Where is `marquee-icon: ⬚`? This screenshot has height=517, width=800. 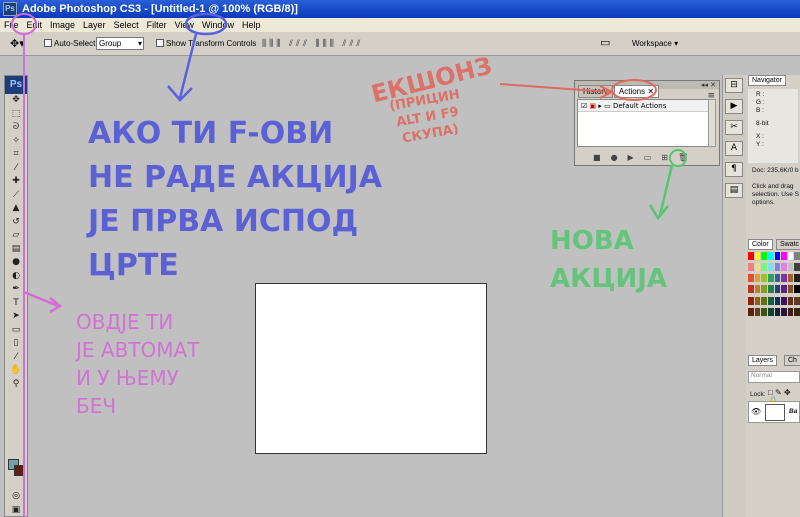
marquee-icon: ⬚ is located at coordinates (16, 115).